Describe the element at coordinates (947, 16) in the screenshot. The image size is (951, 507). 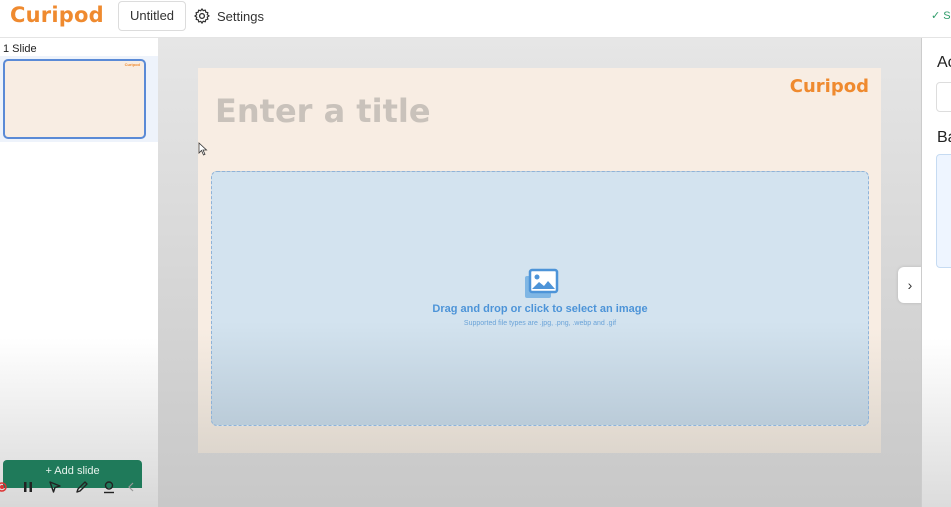
I see `save-status-label: S` at that location.